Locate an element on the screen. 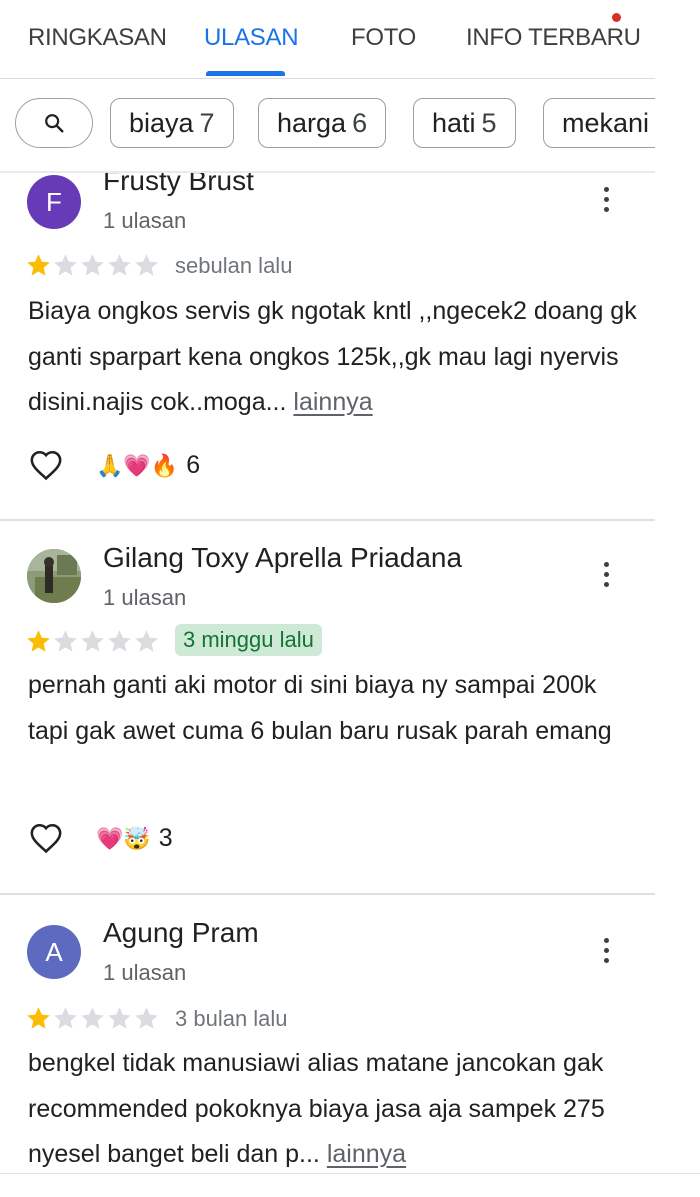  reactions: 🙏💗🔥 6 is located at coordinates (148, 465).